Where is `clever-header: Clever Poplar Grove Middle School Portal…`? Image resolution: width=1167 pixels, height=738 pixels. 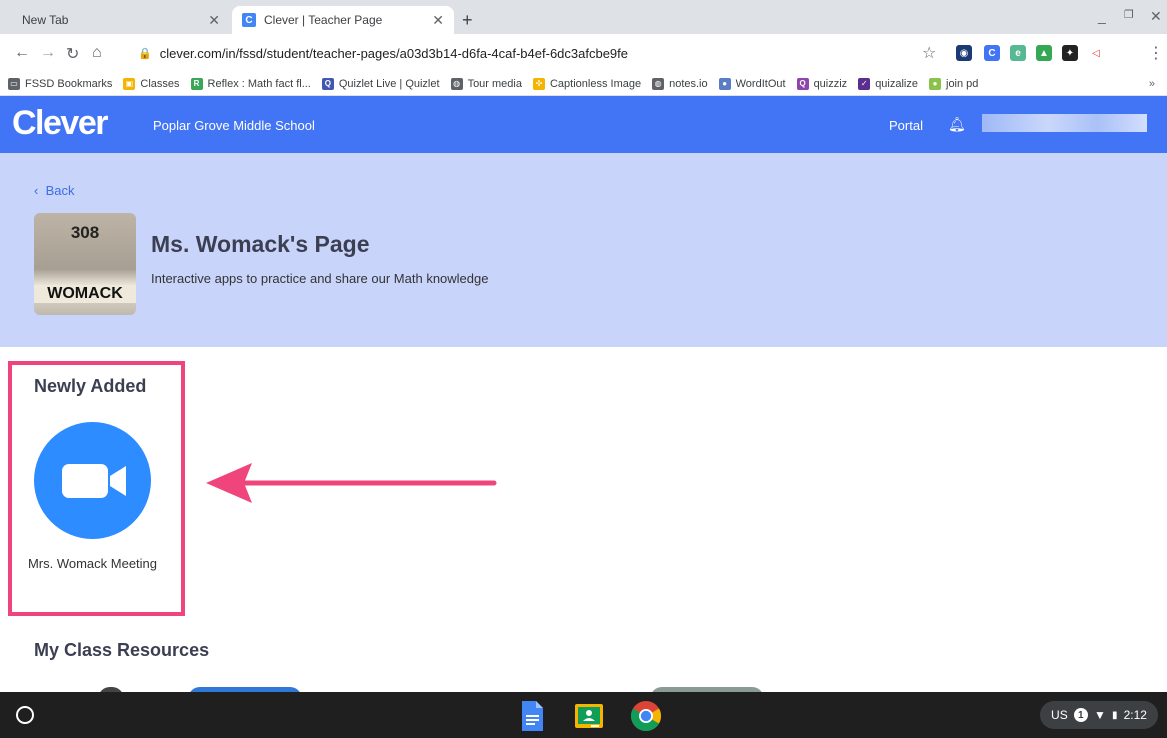 clever-header: Clever Poplar Grove Middle School Portal… is located at coordinates (583, 124).